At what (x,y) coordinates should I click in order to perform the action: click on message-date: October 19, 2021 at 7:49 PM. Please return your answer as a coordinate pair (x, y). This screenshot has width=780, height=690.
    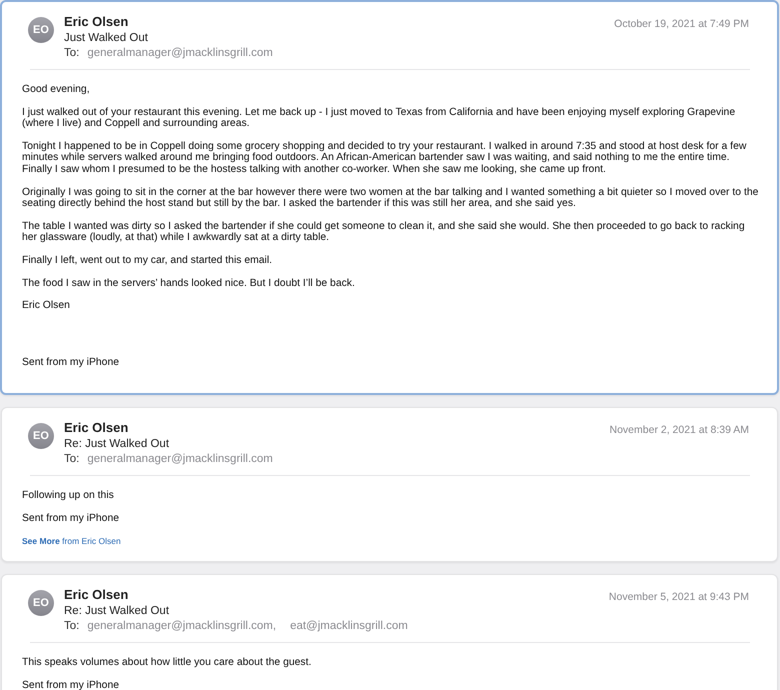
    Looking at the image, I should click on (681, 24).